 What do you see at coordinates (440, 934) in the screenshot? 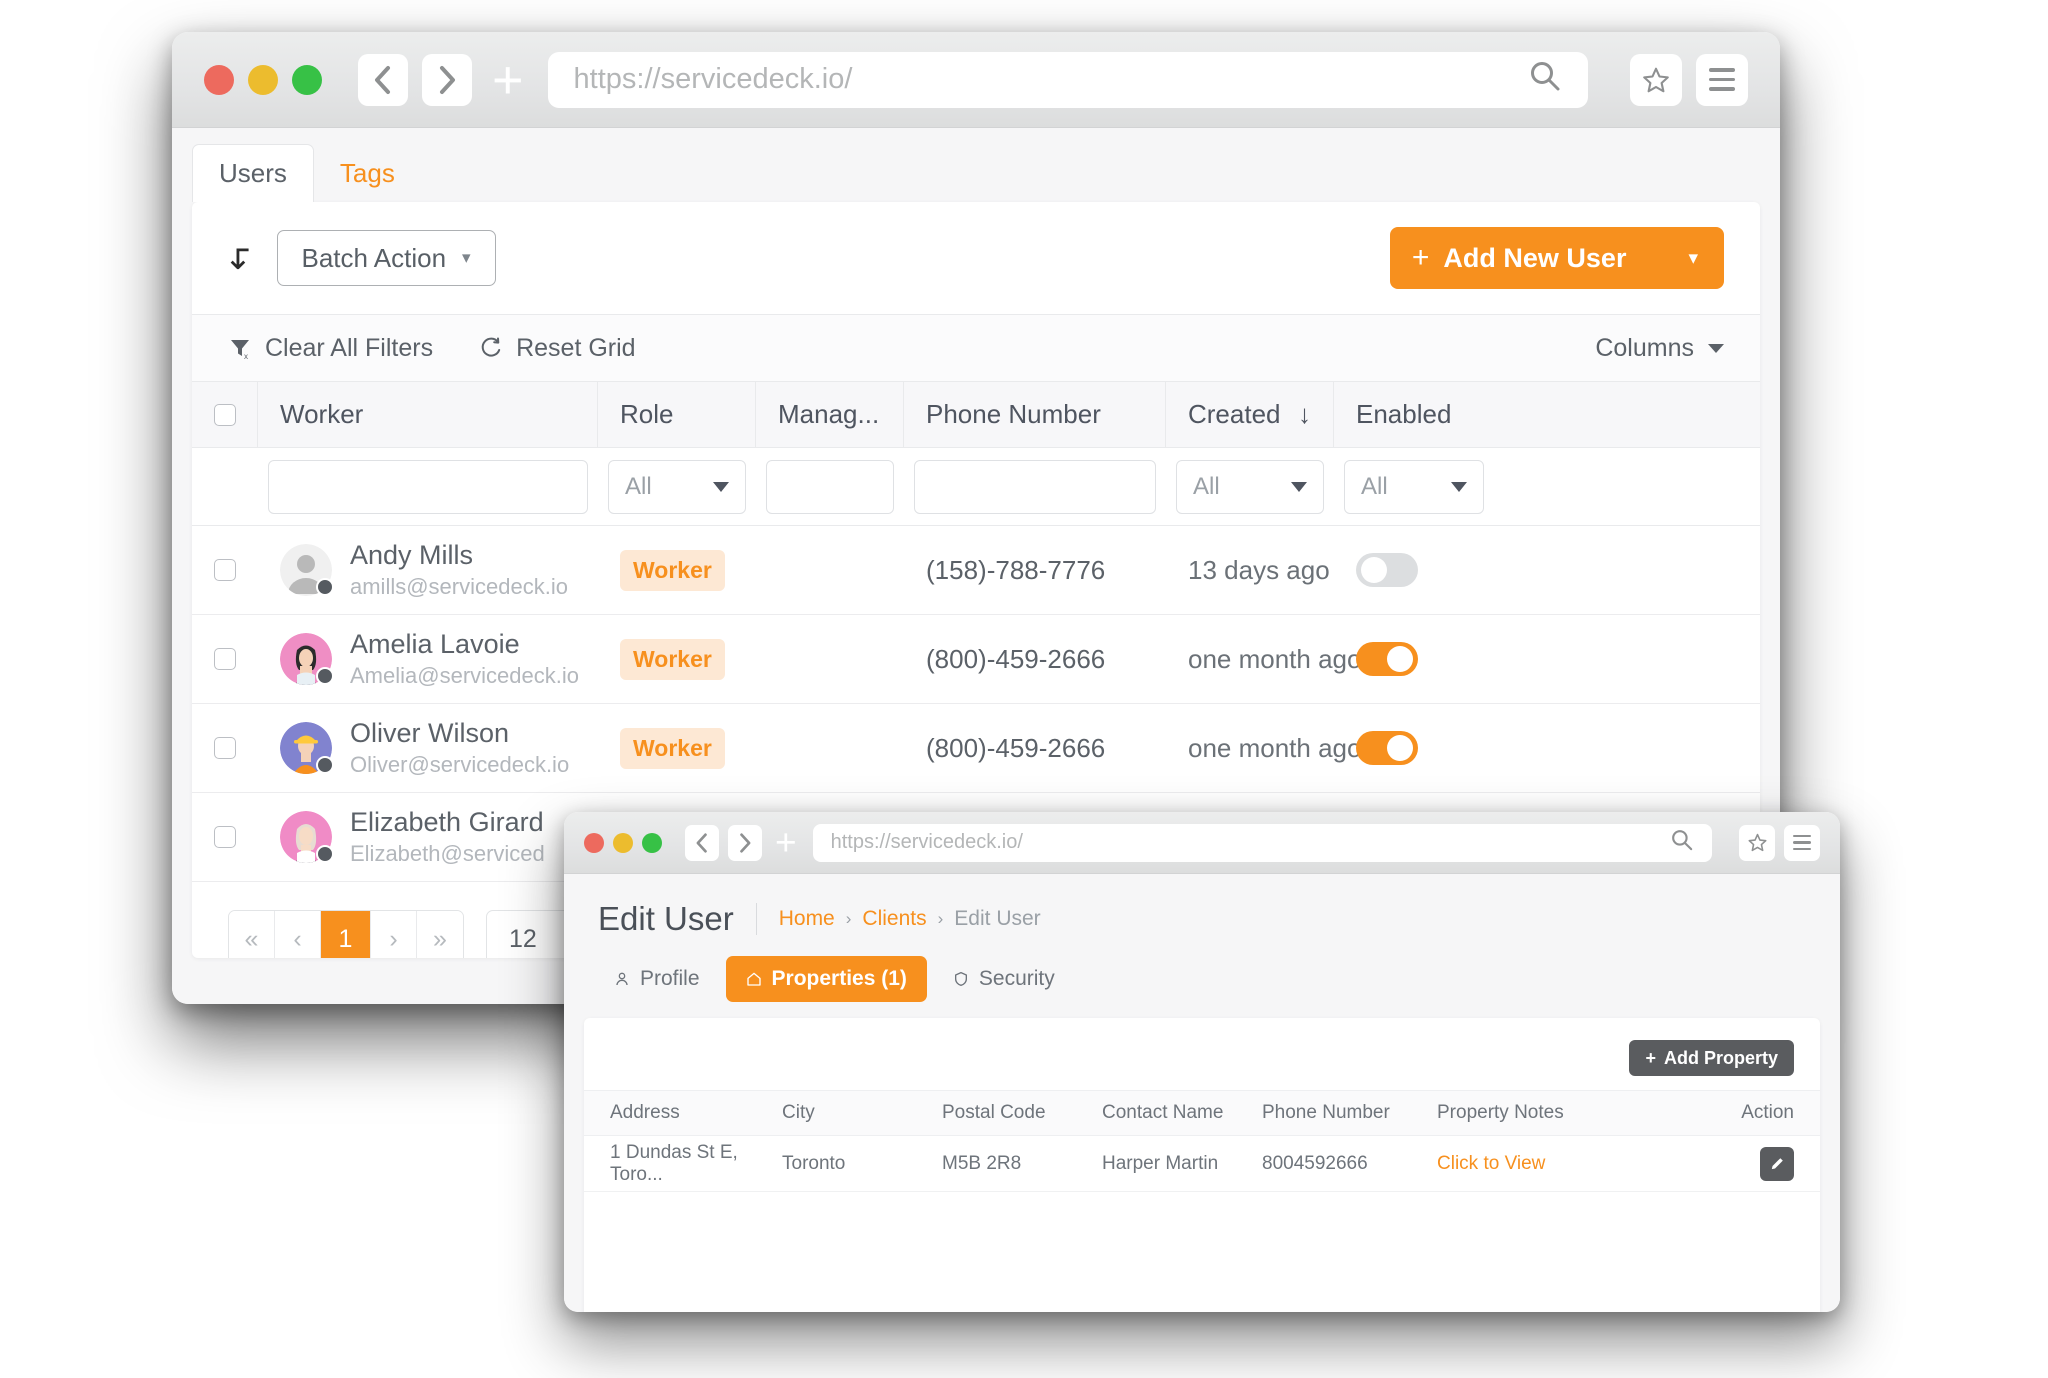
I see `last-page-button: »` at bounding box center [440, 934].